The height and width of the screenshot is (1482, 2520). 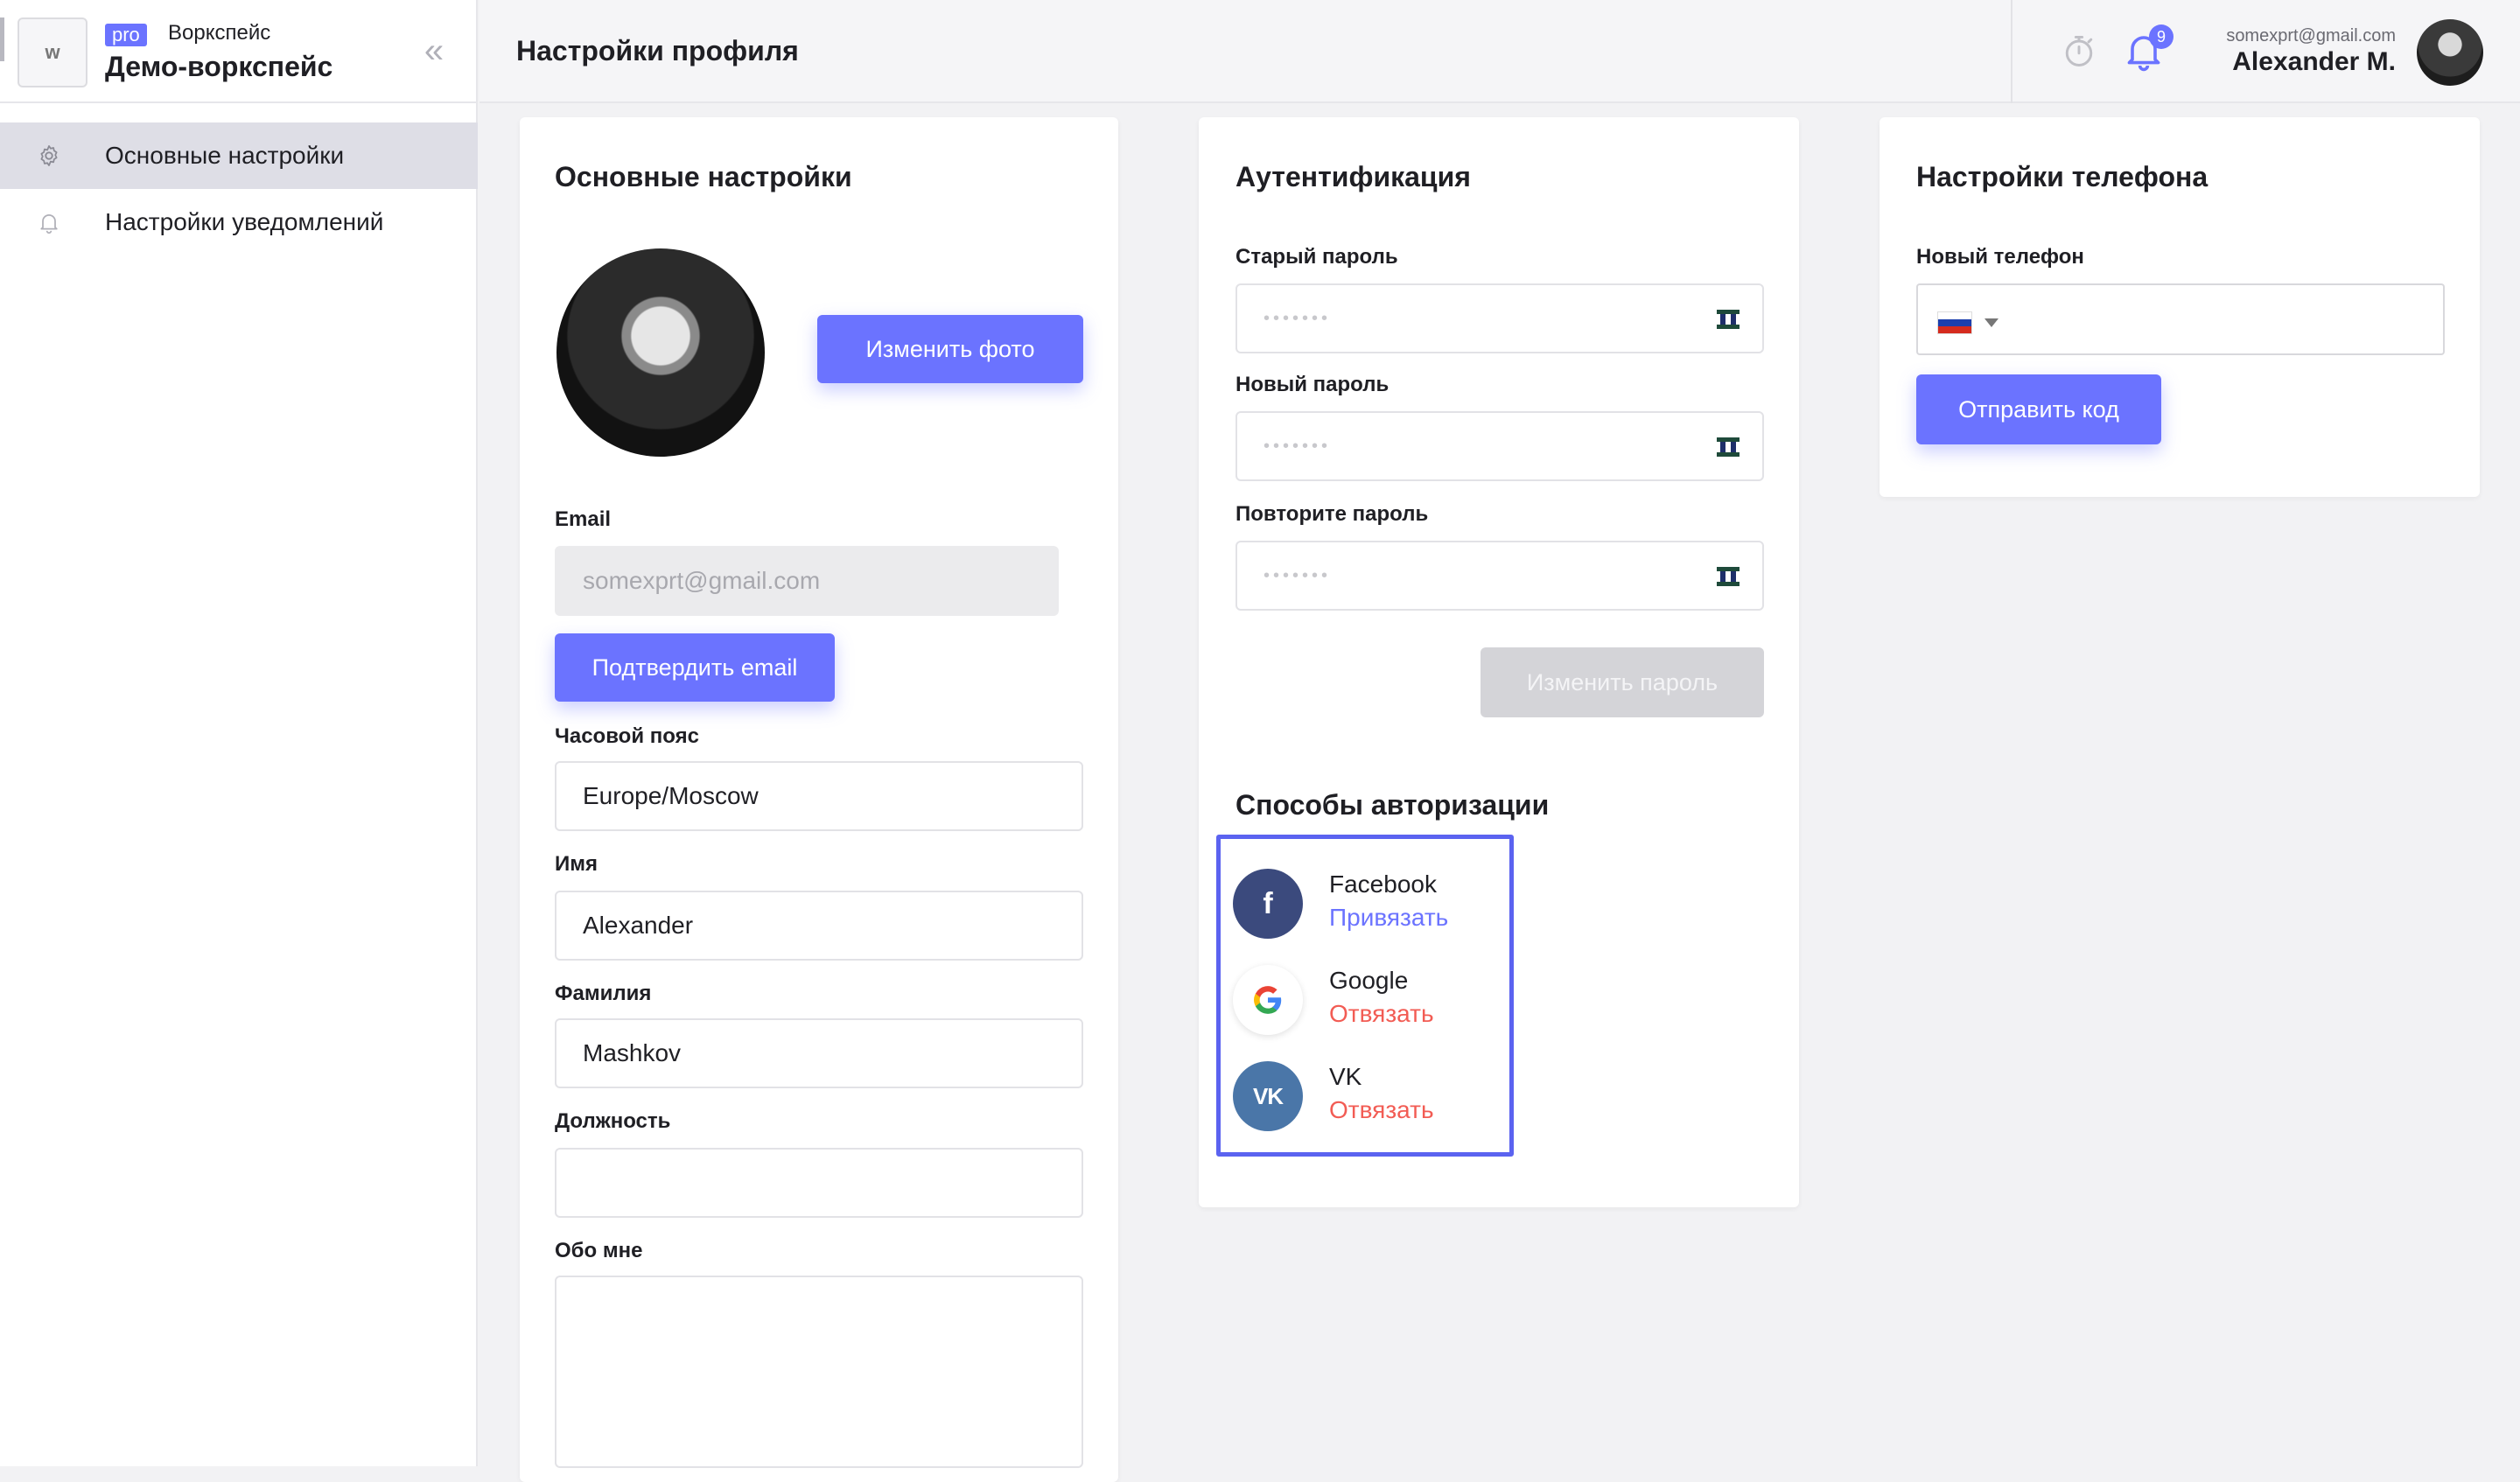 What do you see at coordinates (2062, 176) in the screenshot?
I see `phone-settings-title: Настройки телефона` at bounding box center [2062, 176].